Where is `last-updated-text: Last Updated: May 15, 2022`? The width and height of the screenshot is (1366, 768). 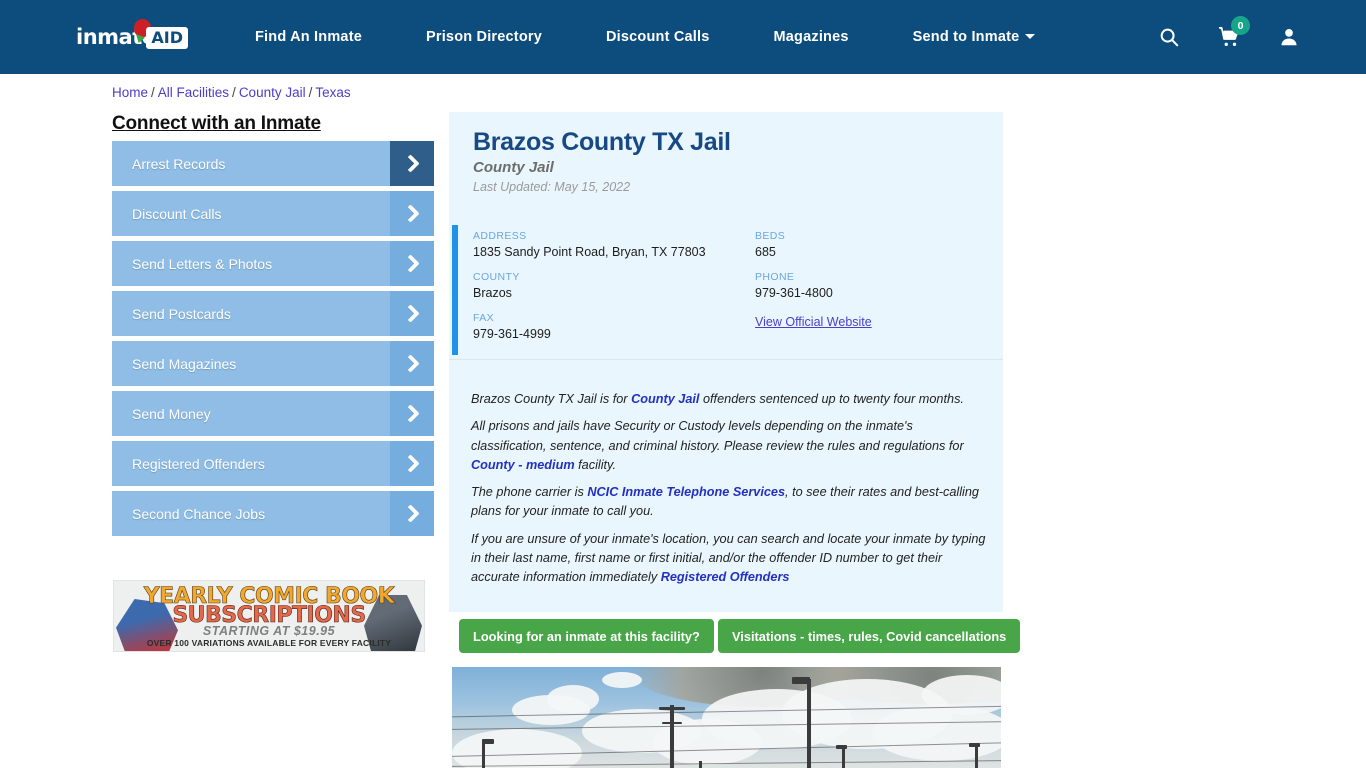
last-updated-text: Last Updated: May 15, 2022 is located at coordinates (552, 187).